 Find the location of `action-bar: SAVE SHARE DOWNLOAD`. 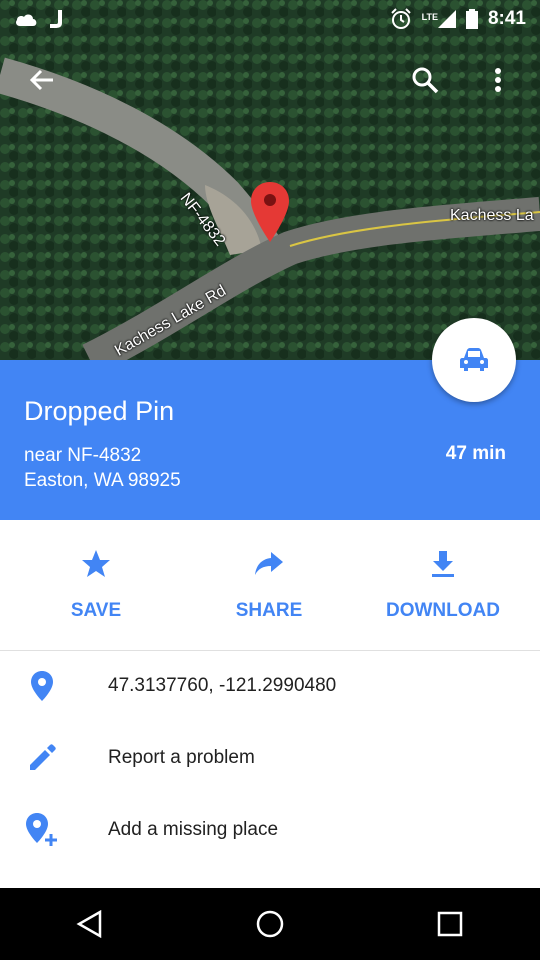

action-bar: SAVE SHARE DOWNLOAD is located at coordinates (270, 585).